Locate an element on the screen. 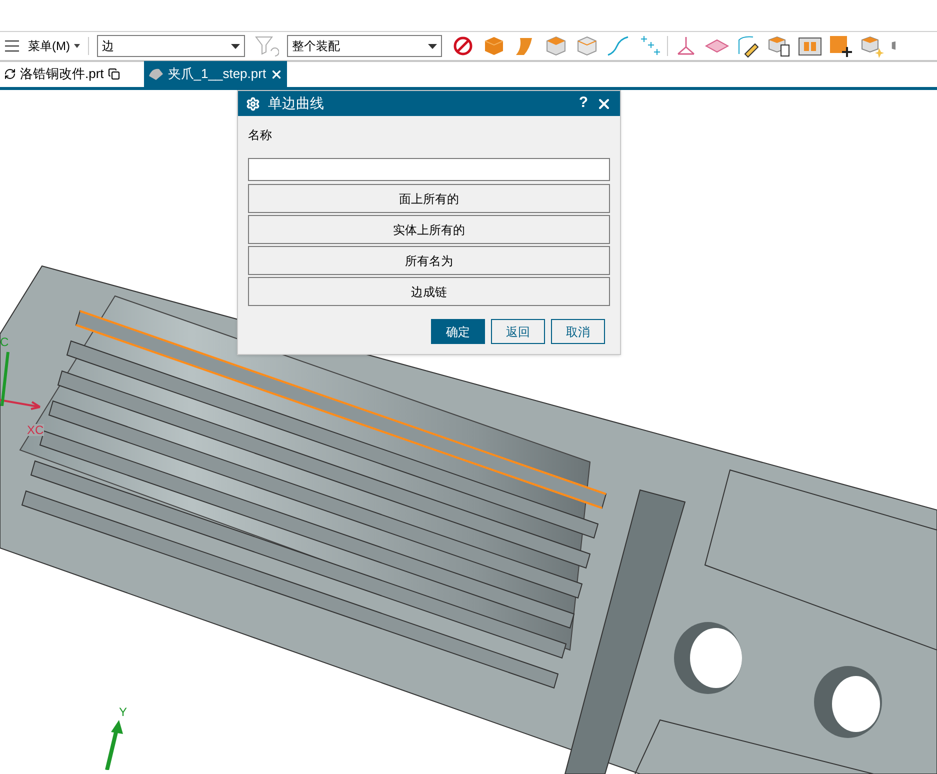  option-button: 实体上所有的 is located at coordinates (429, 229).